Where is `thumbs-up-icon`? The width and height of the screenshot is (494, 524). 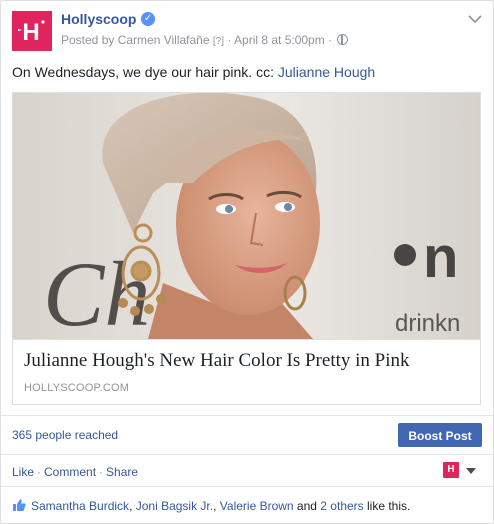 thumbs-up-icon is located at coordinates (19, 505).